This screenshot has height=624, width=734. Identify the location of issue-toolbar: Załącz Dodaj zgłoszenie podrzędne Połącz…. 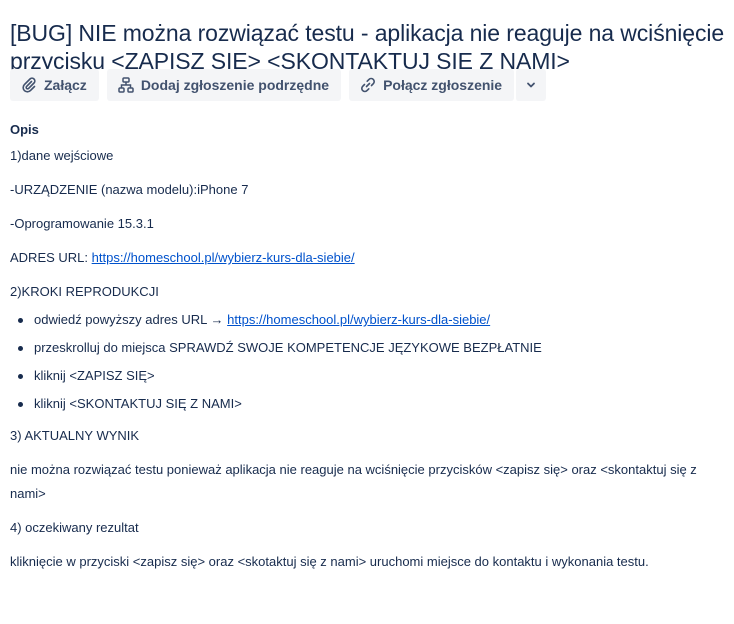
(278, 85).